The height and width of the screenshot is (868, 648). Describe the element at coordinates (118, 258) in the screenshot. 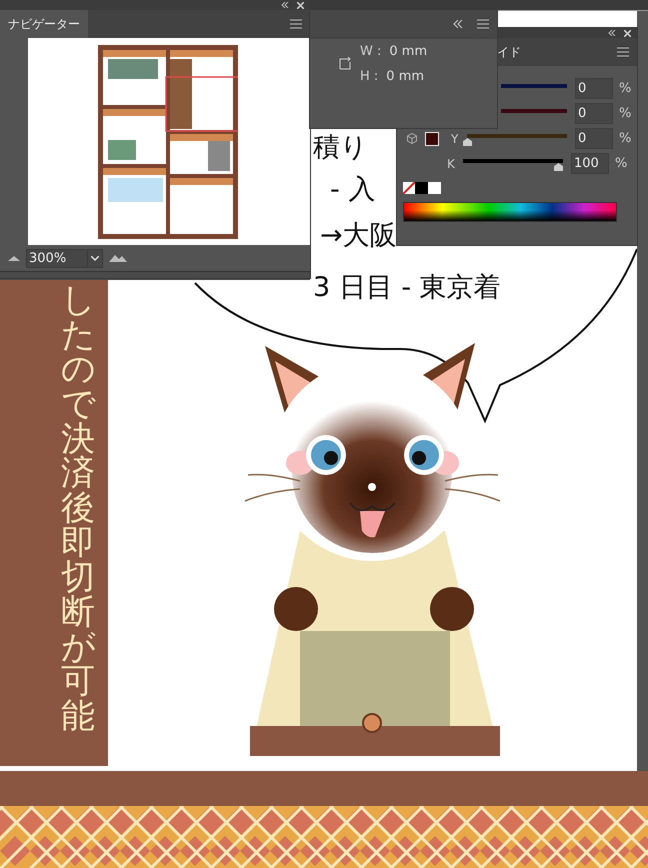

I see `zoom-in-icon` at that location.